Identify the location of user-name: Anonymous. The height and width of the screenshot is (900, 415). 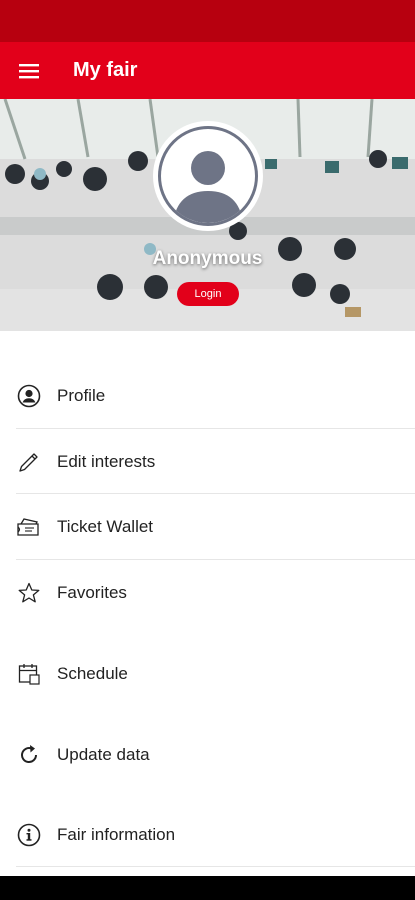
(207, 258).